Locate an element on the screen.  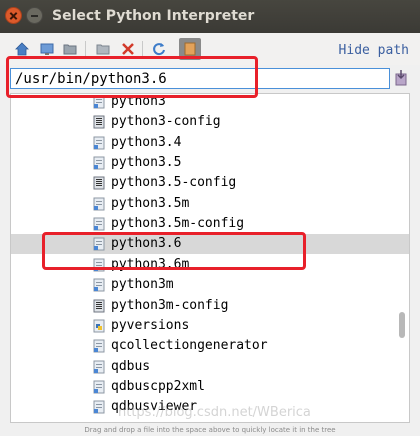
tree-row-label: python3 is located at coordinates (138, 101).